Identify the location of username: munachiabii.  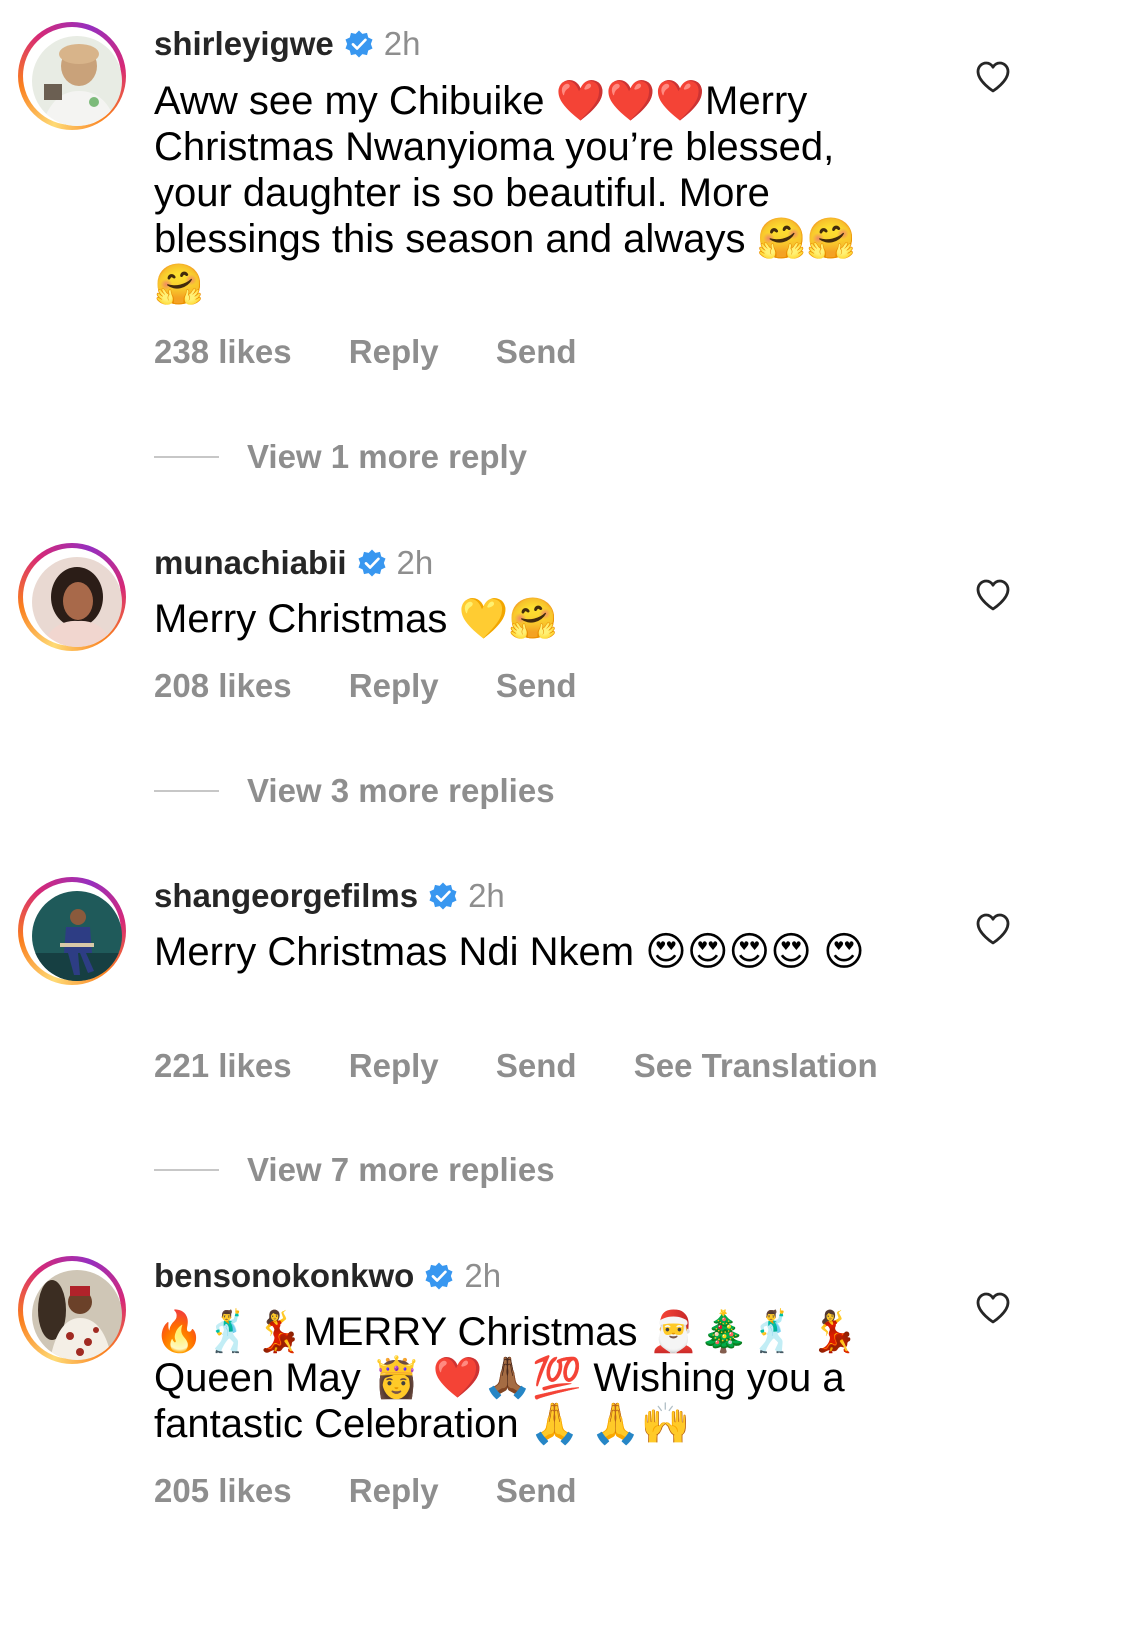
(250, 563).